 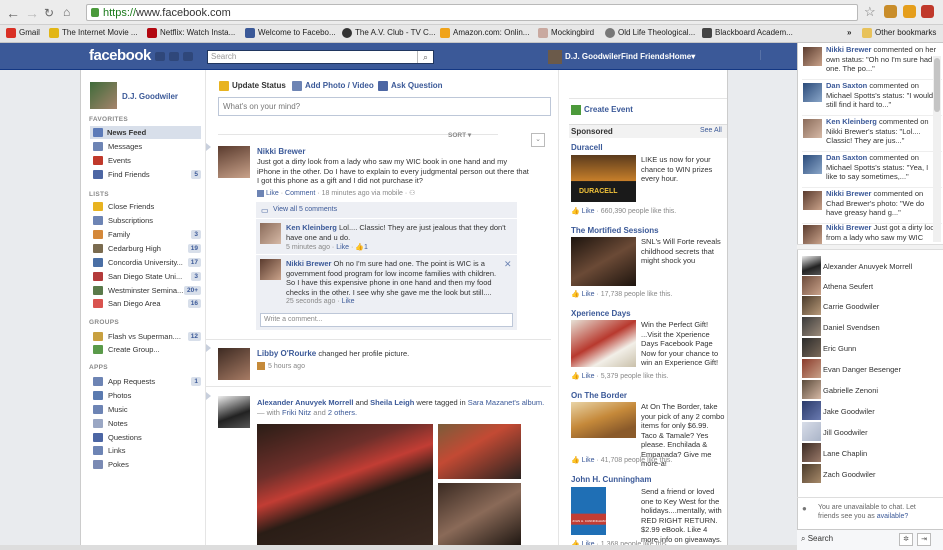 What do you see at coordinates (148, 160) in the screenshot?
I see `sidebar-item-events: Events` at bounding box center [148, 160].